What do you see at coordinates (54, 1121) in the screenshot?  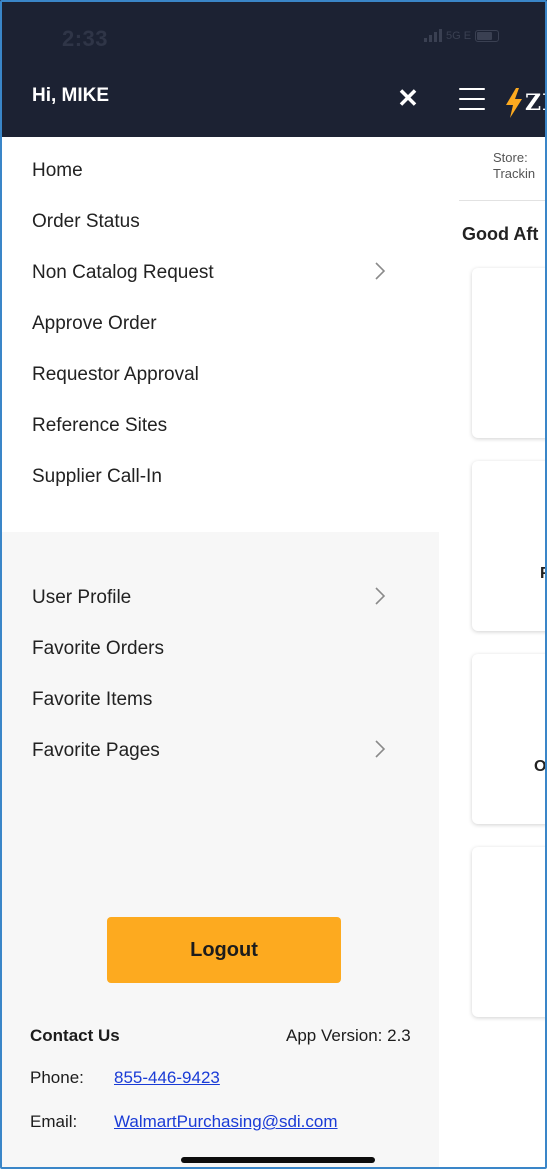 I see `email-label: Email:` at bounding box center [54, 1121].